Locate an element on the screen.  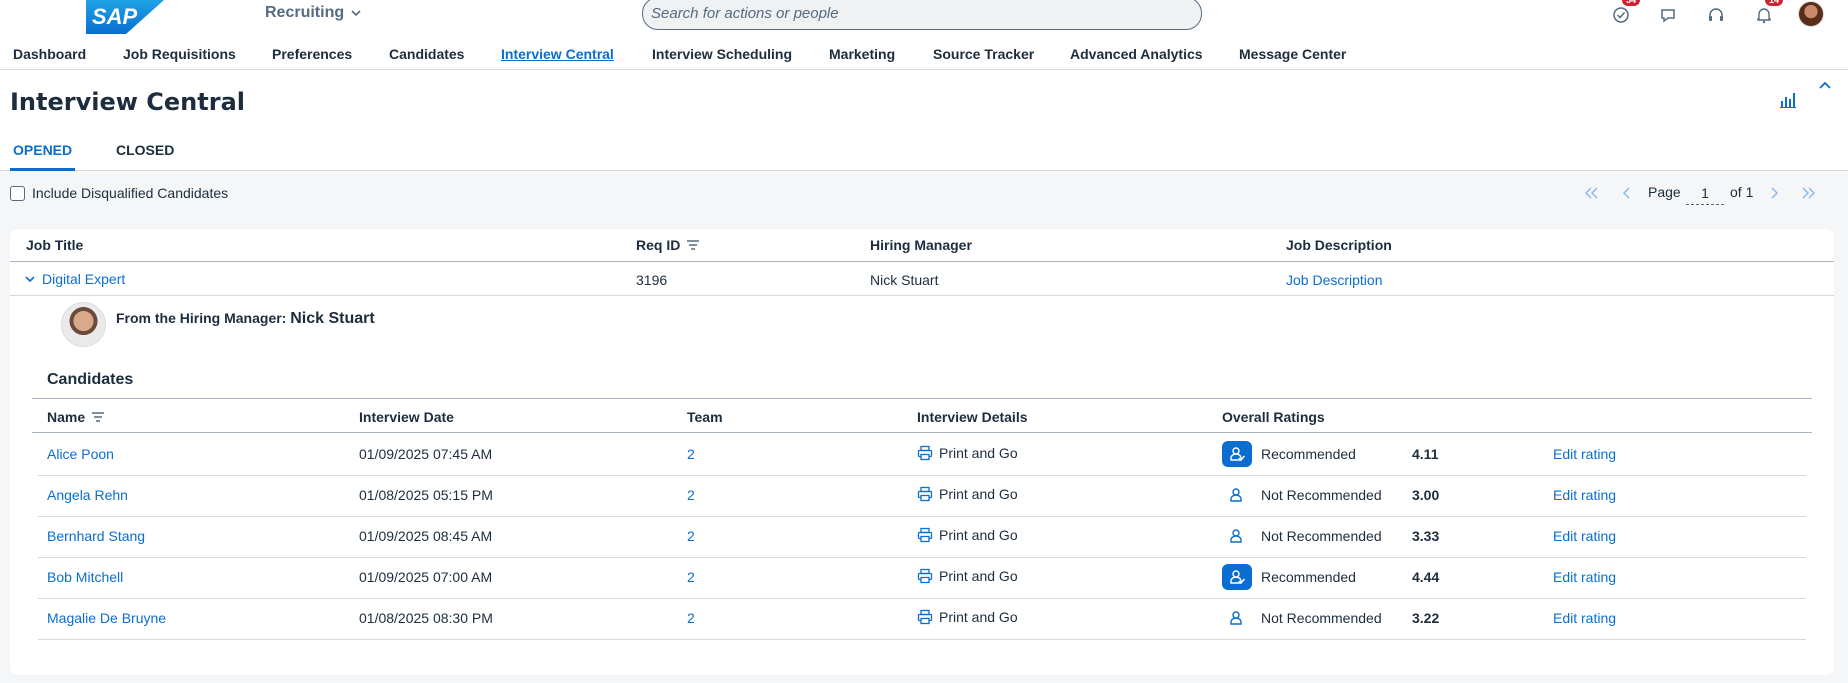
hiring-manager-value: Nick Stuart is located at coordinates (904, 280).